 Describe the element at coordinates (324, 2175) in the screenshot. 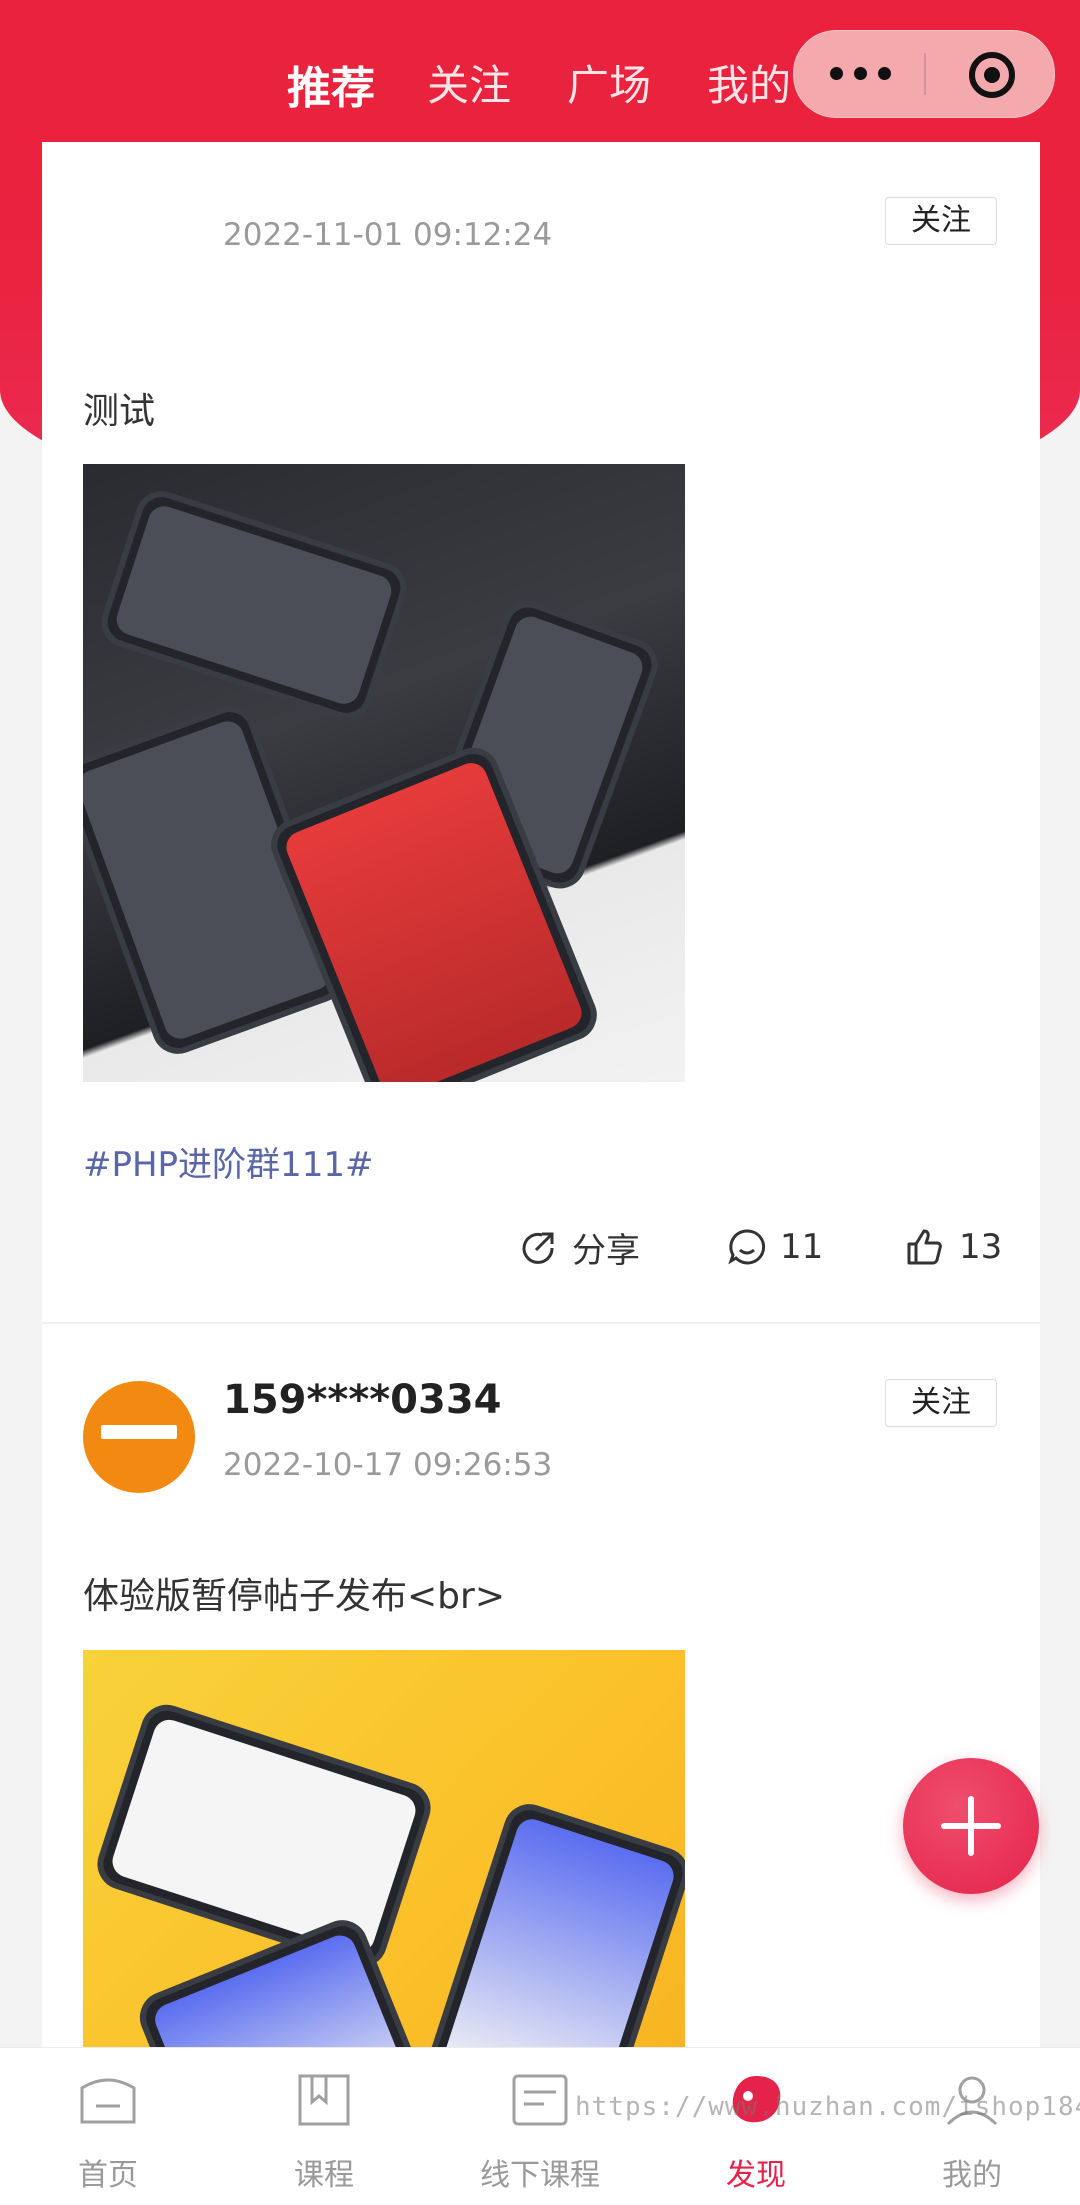

I see `tabbar-label: 课程` at that location.